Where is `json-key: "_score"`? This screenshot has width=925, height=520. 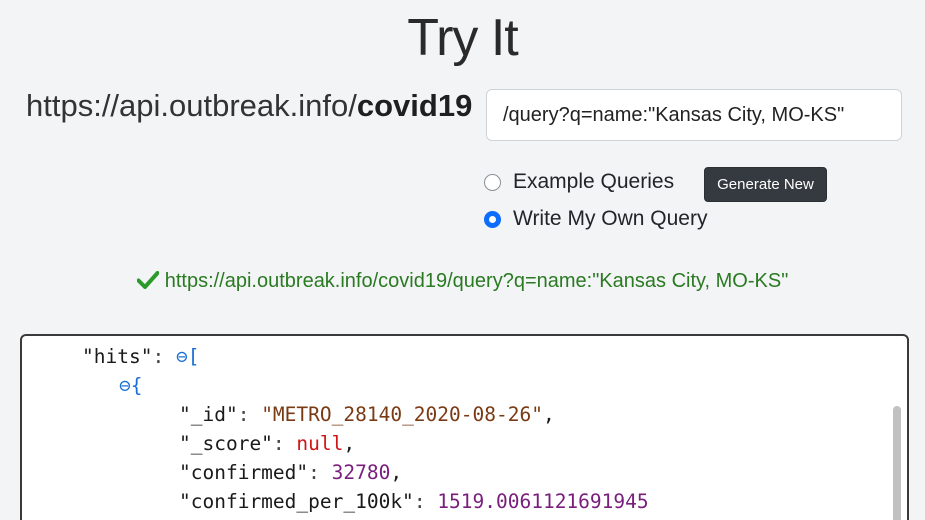 json-key: "_score" is located at coordinates (226, 443).